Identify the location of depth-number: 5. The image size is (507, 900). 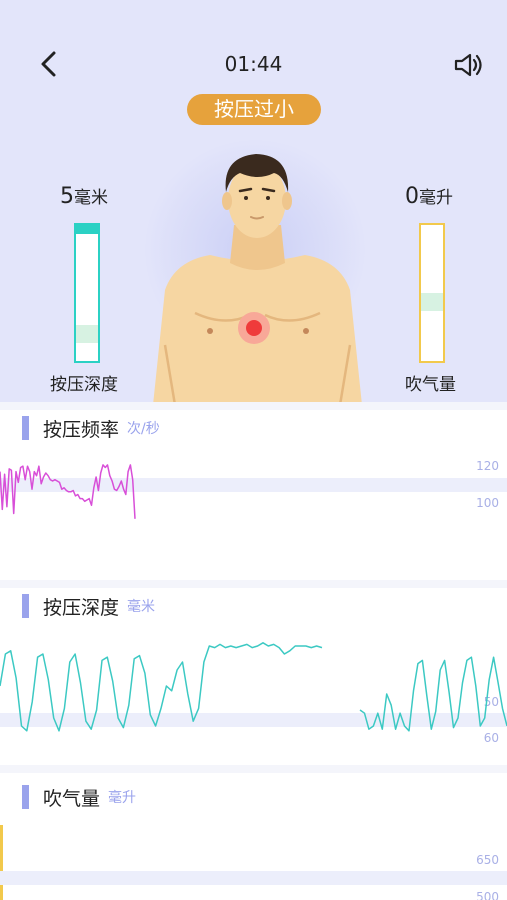
(67, 196).